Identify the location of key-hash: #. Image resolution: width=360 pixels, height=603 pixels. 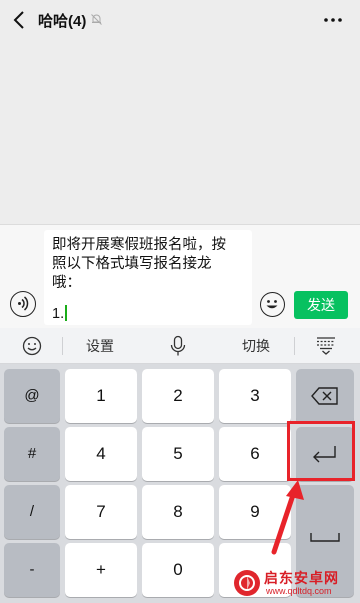
(32, 454).